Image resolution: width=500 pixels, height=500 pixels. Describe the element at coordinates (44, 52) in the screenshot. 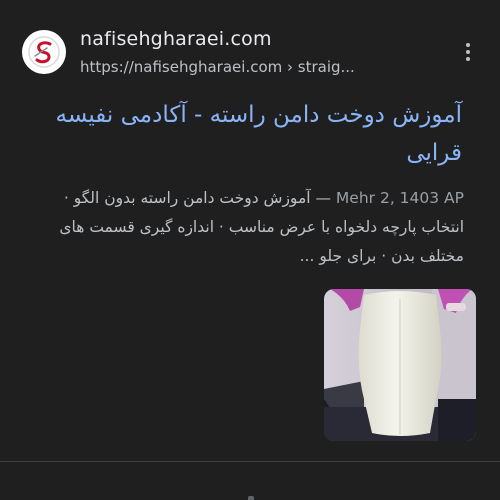

I see `site-logo-icon` at that location.